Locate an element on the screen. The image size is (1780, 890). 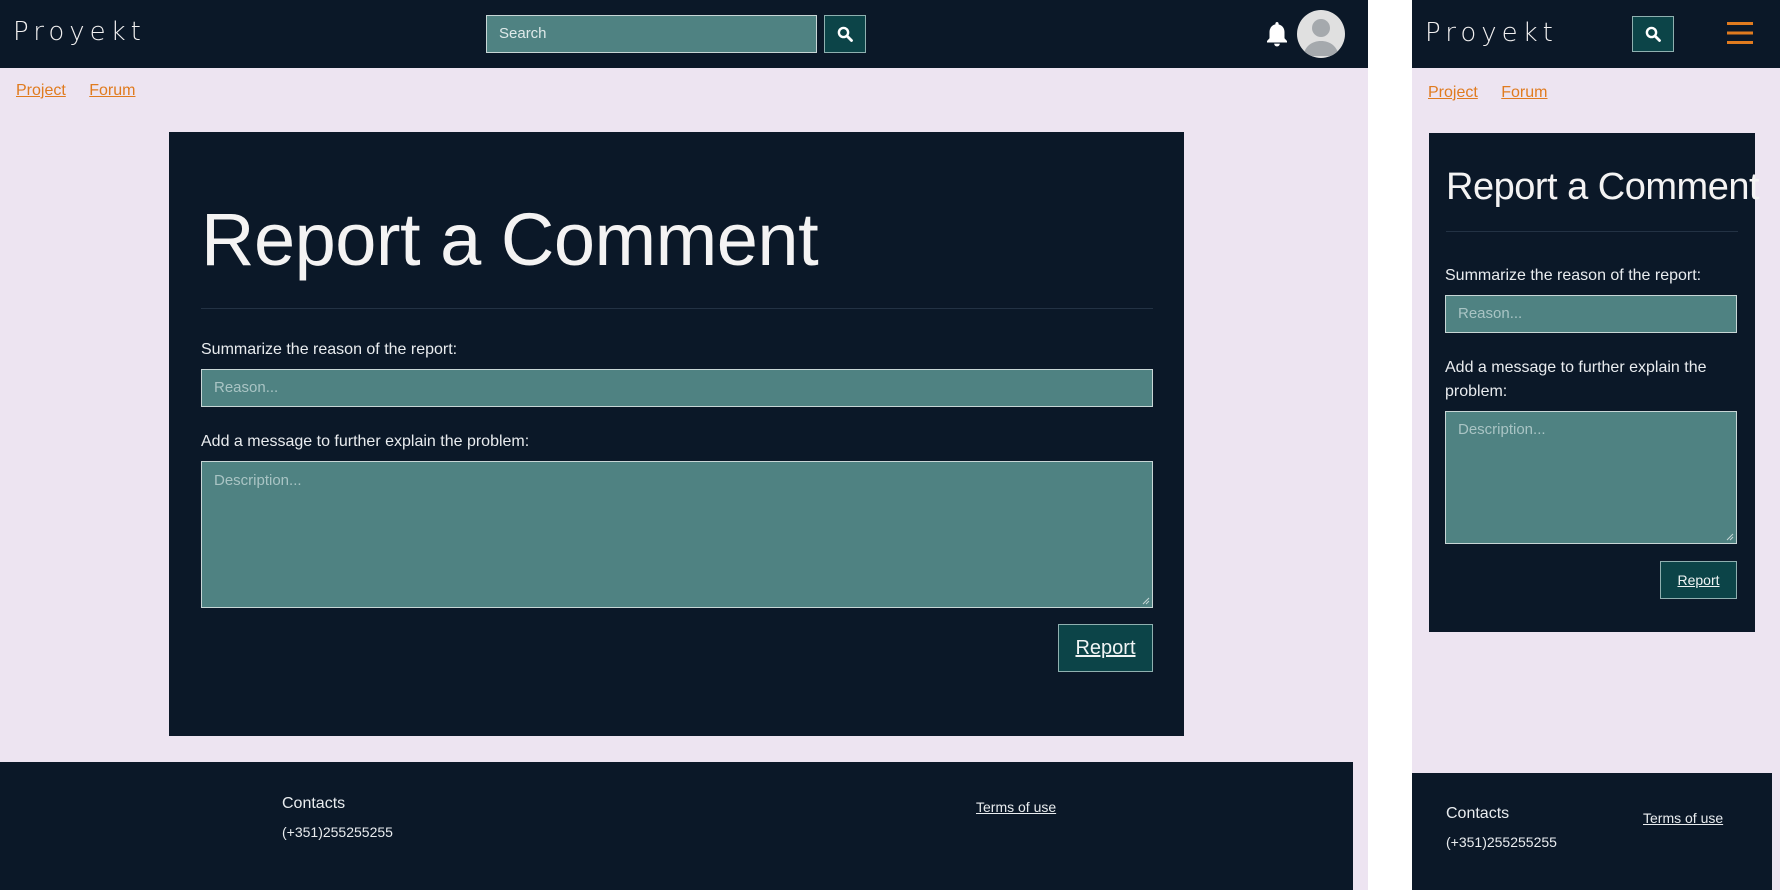
bell-icon is located at coordinates (1277, 34).